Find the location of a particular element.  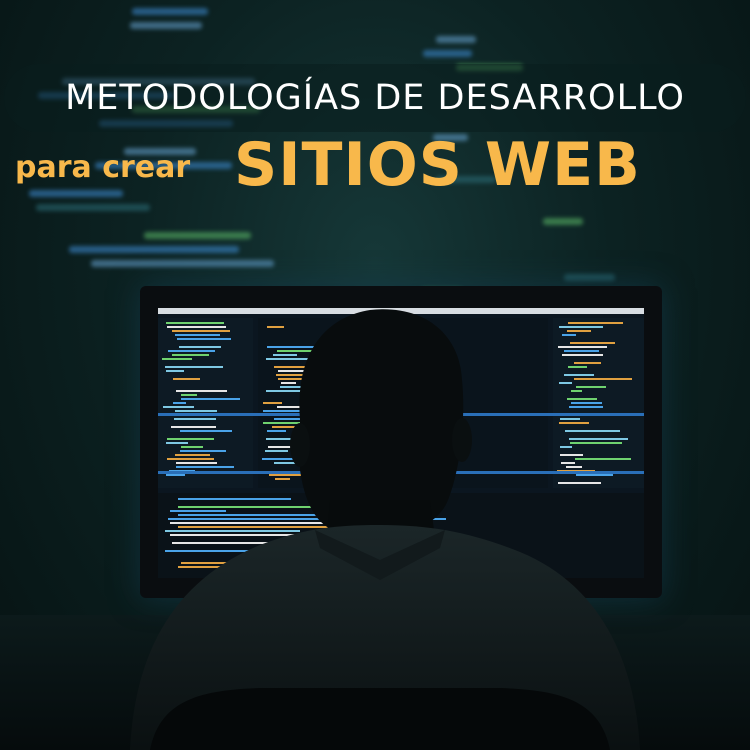

headline-main: SITIOS WEB is located at coordinates (437, 165).